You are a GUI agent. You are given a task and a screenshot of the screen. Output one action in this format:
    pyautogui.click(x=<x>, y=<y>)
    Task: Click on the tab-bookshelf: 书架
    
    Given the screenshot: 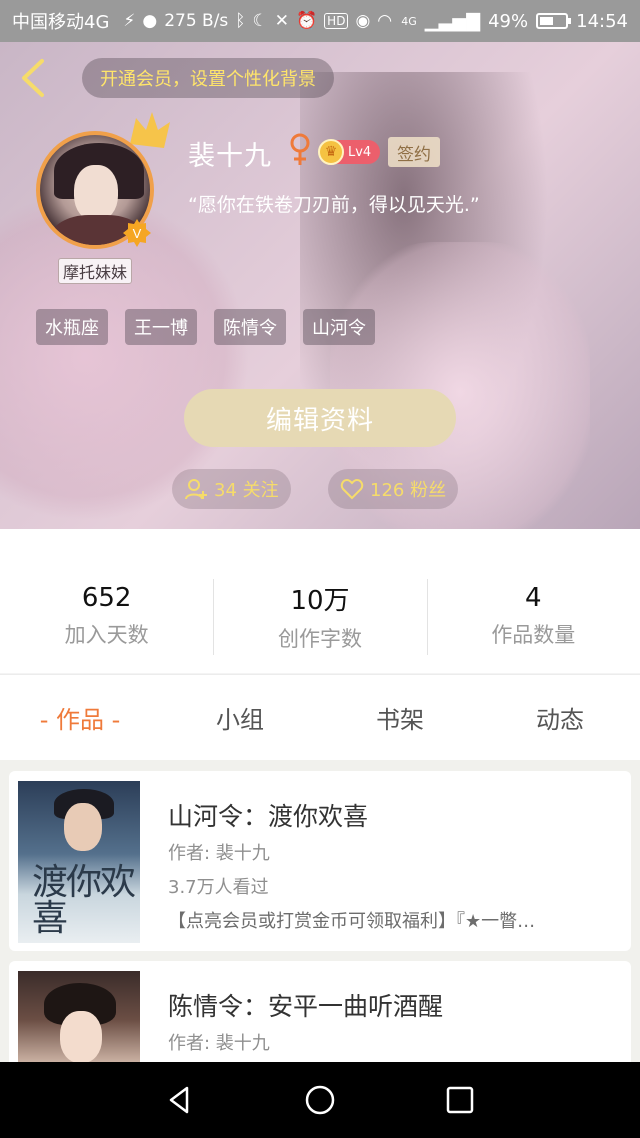 What is the action you would take?
    pyautogui.click(x=400, y=717)
    